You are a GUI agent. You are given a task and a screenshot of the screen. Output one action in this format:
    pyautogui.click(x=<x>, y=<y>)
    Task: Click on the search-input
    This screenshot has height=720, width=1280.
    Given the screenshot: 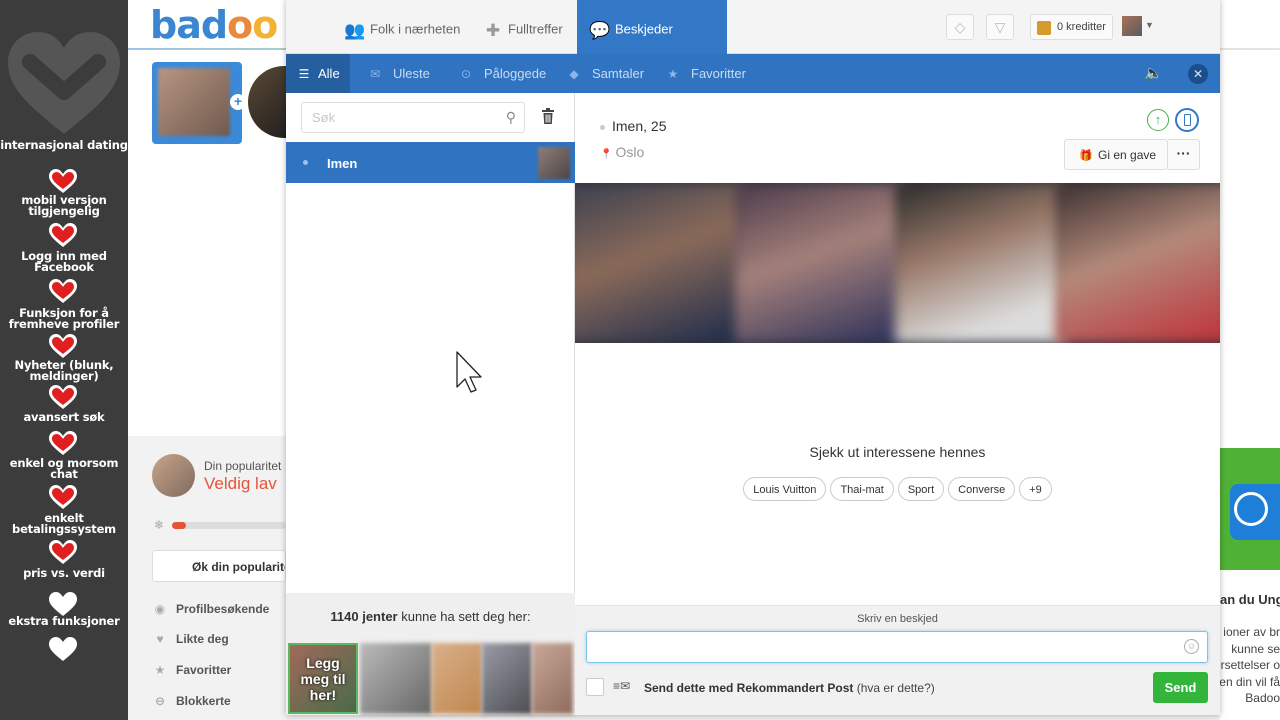 What is the action you would take?
    pyautogui.click(x=392, y=117)
    